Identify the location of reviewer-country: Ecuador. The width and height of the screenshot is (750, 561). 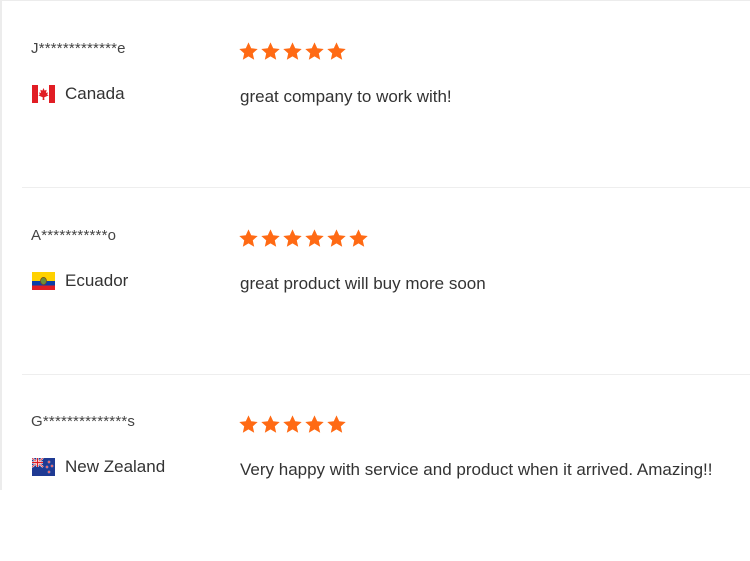
(80, 281).